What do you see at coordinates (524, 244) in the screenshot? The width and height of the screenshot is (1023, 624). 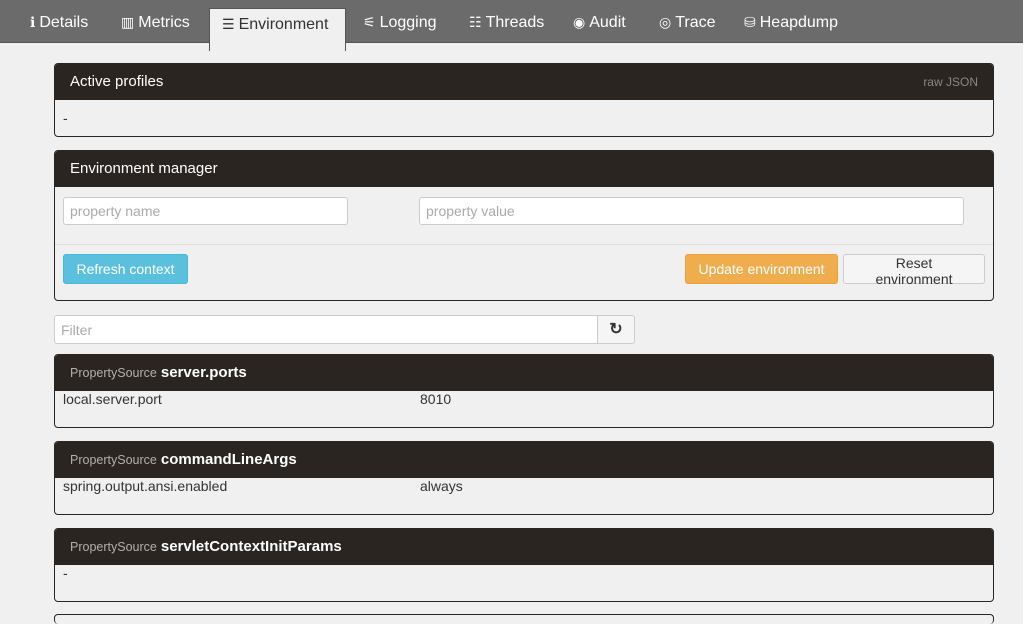 I see `divider` at bounding box center [524, 244].